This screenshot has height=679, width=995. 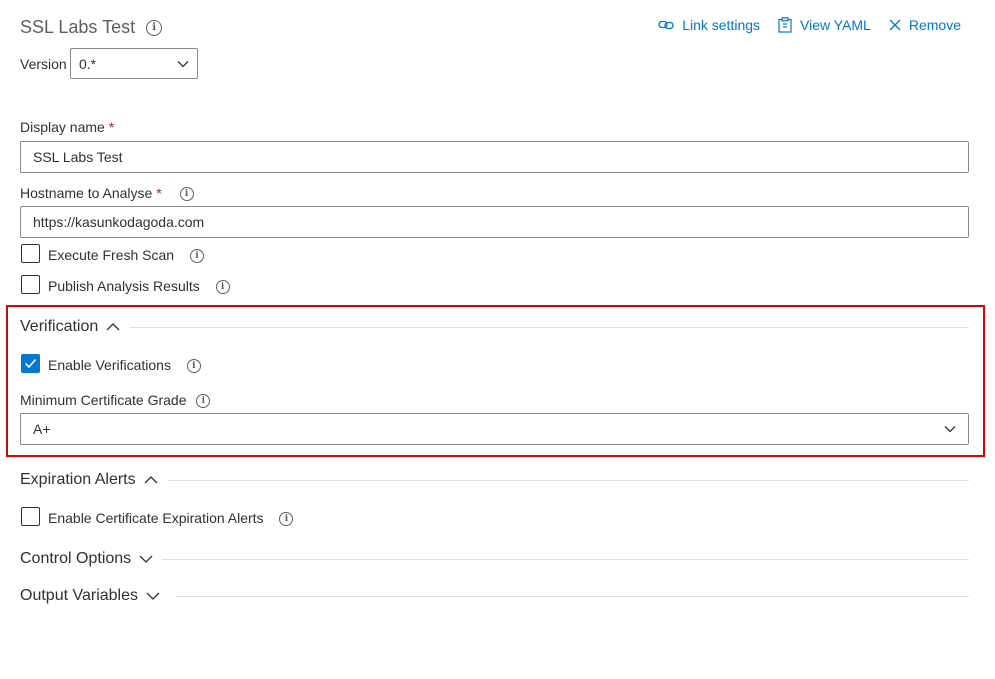 I want to click on remove-button: Remove, so click(x=925, y=25).